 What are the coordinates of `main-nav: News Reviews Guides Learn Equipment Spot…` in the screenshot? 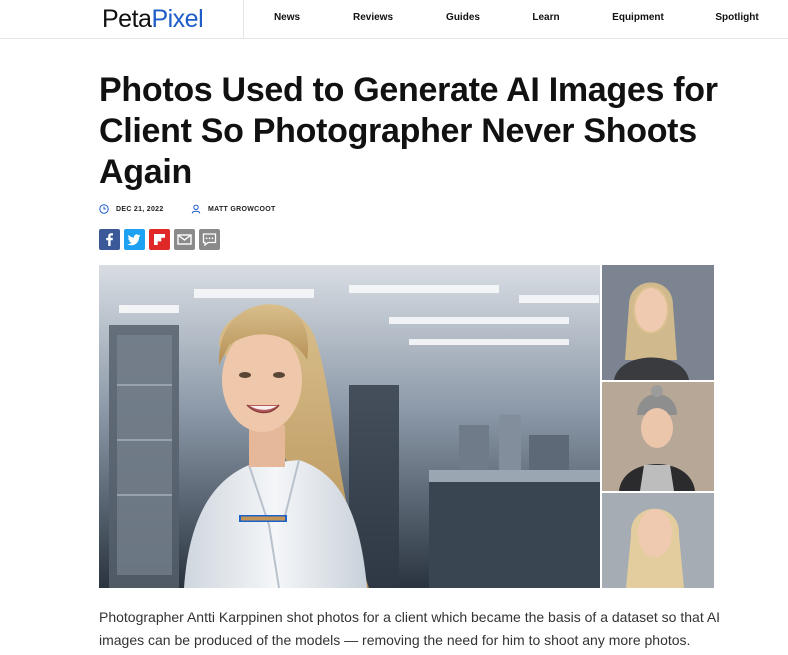 It's located at (394, 19).